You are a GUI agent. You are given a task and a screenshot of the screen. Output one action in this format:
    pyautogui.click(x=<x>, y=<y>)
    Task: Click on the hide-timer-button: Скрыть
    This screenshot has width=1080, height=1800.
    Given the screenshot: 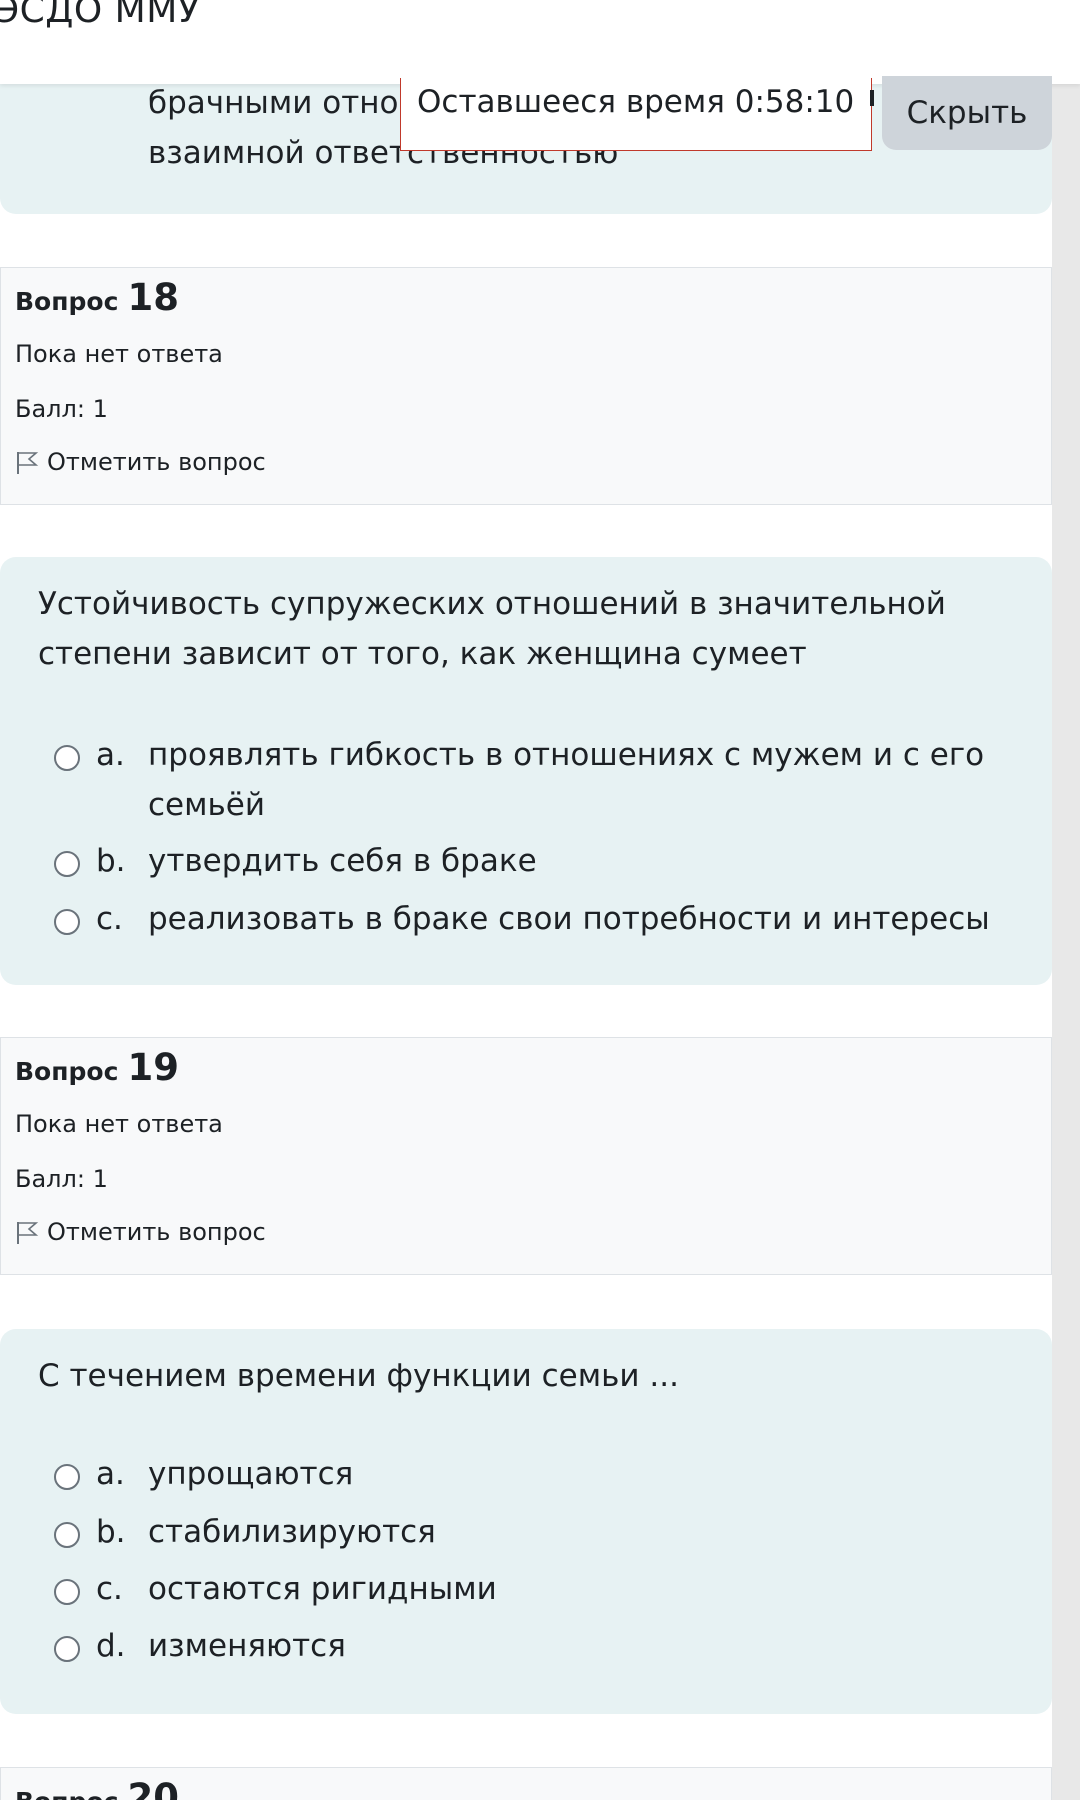 What is the action you would take?
    pyautogui.click(x=967, y=113)
    